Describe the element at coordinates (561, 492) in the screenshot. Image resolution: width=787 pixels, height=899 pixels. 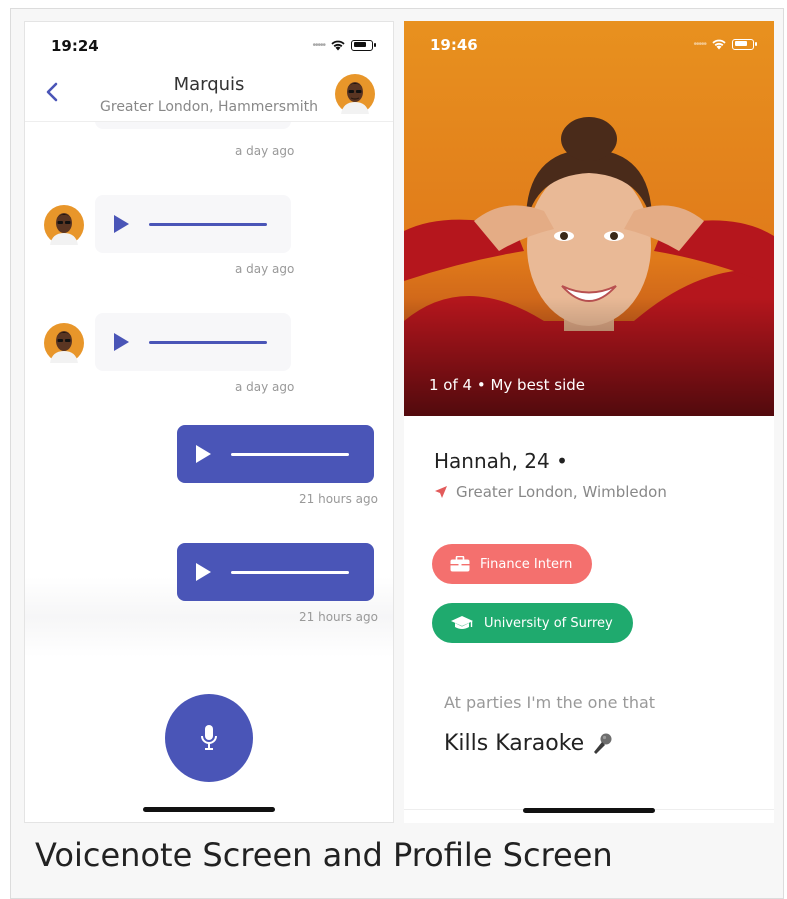
I see `profile-location-text: Greater London, Wimbledon` at that location.